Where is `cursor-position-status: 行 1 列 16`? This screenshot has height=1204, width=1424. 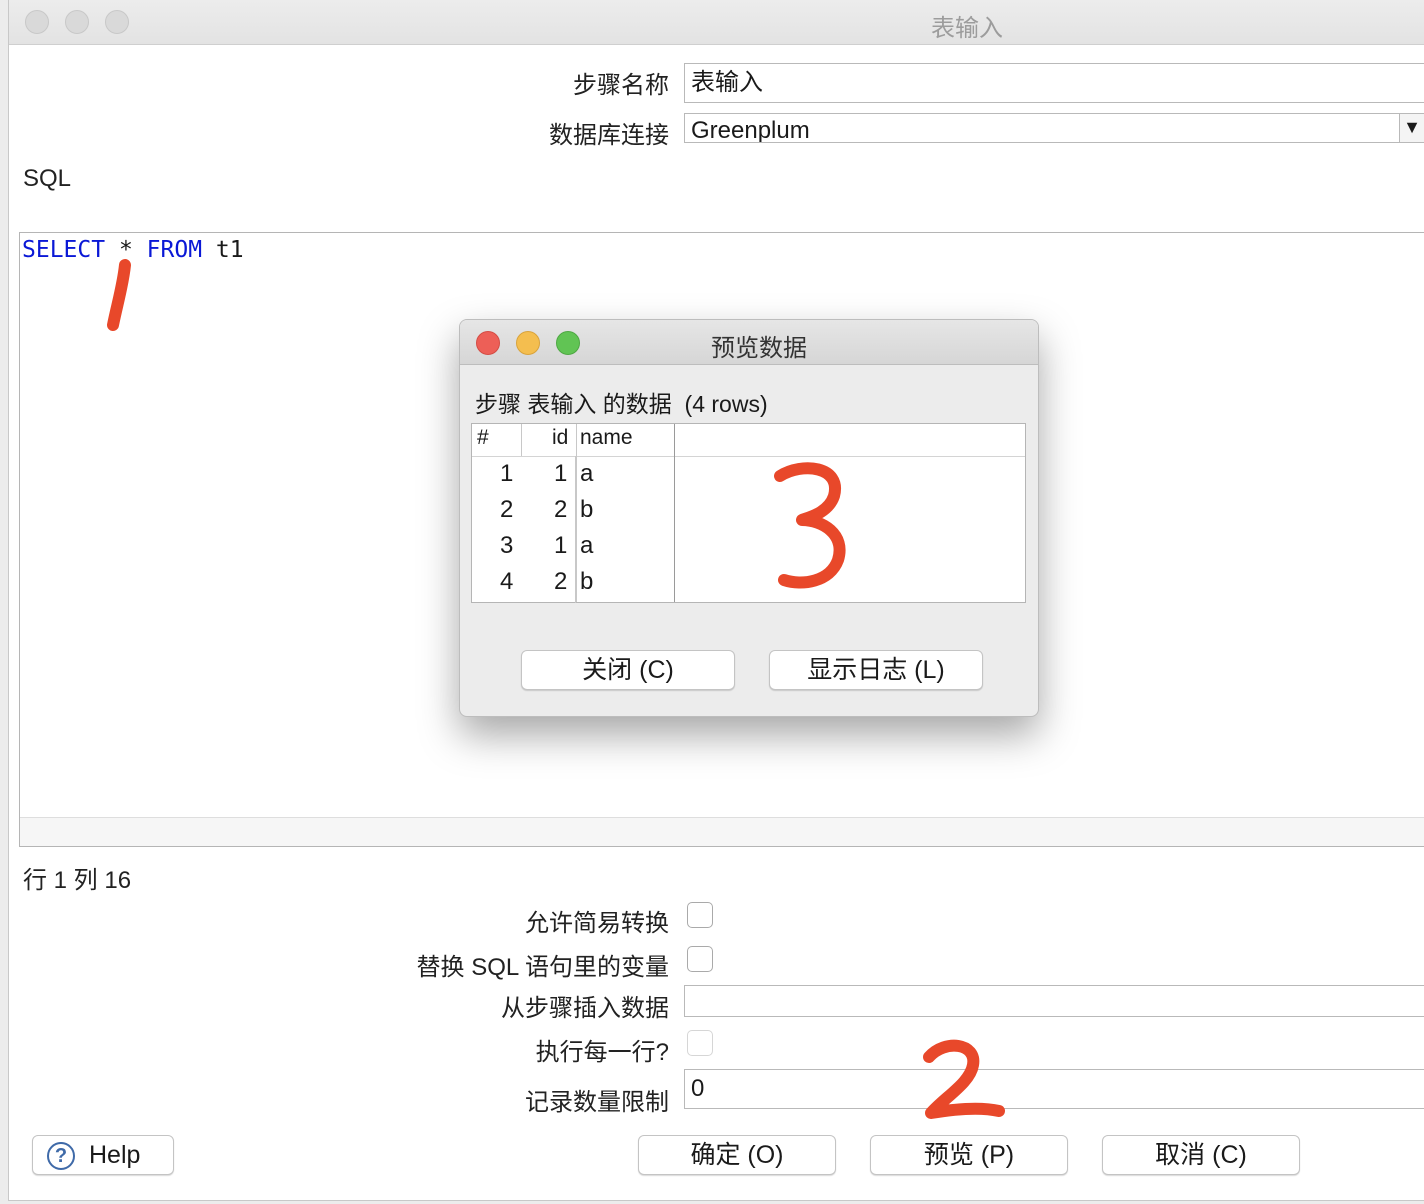 cursor-position-status: 行 1 列 16 is located at coordinates (77, 880).